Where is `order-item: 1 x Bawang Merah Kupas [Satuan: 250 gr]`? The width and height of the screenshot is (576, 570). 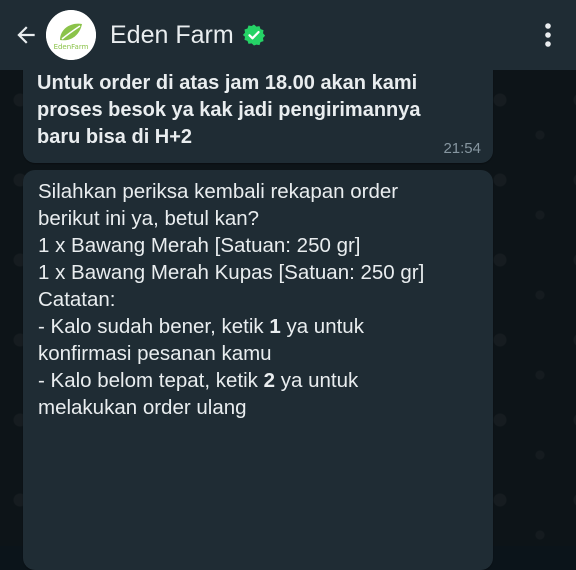
order-item: 1 x Bawang Merah Kupas [Satuan: 250 gr] is located at coordinates (231, 272).